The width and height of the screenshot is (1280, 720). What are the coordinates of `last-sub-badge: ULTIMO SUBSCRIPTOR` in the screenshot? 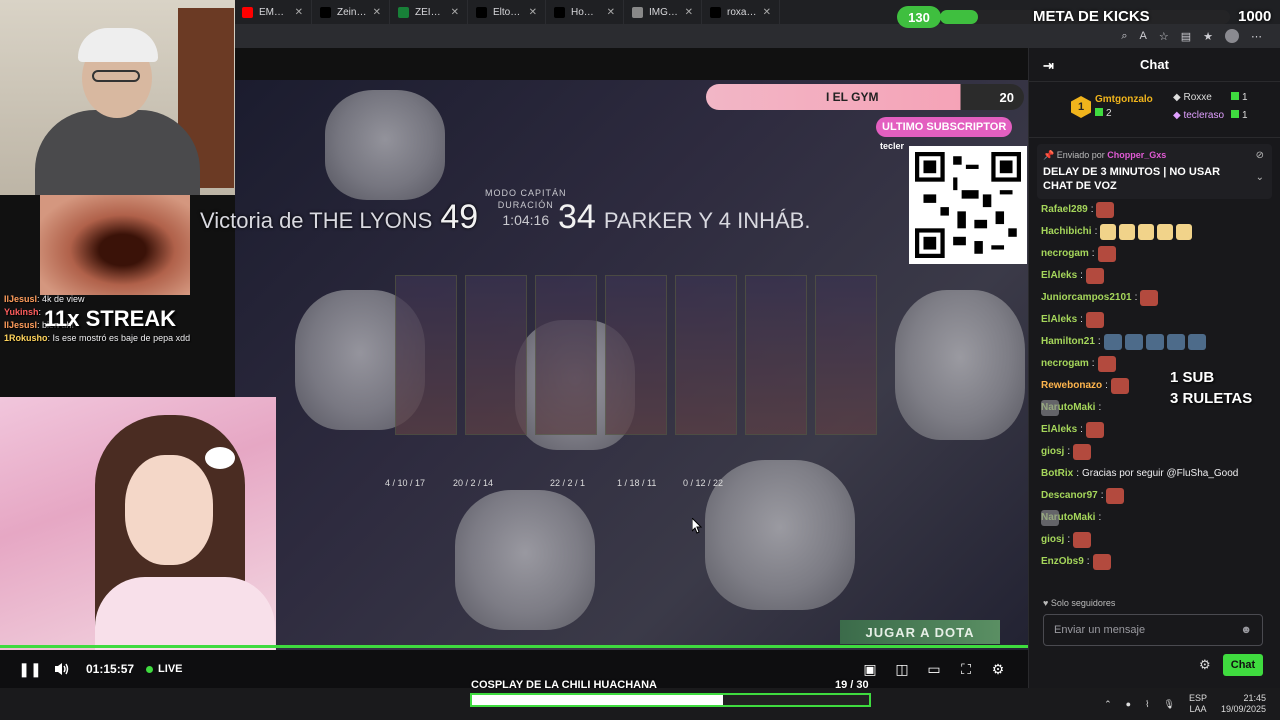 It's located at (944, 127).